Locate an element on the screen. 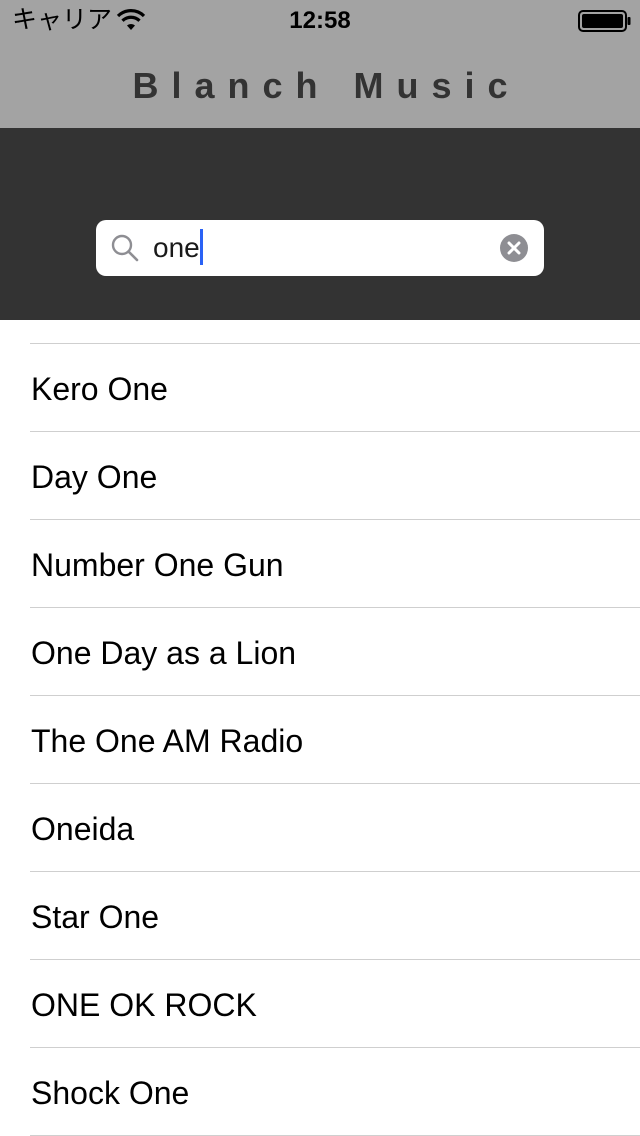 The image size is (640, 1136). list-item-label: Oneida is located at coordinates (83, 829).